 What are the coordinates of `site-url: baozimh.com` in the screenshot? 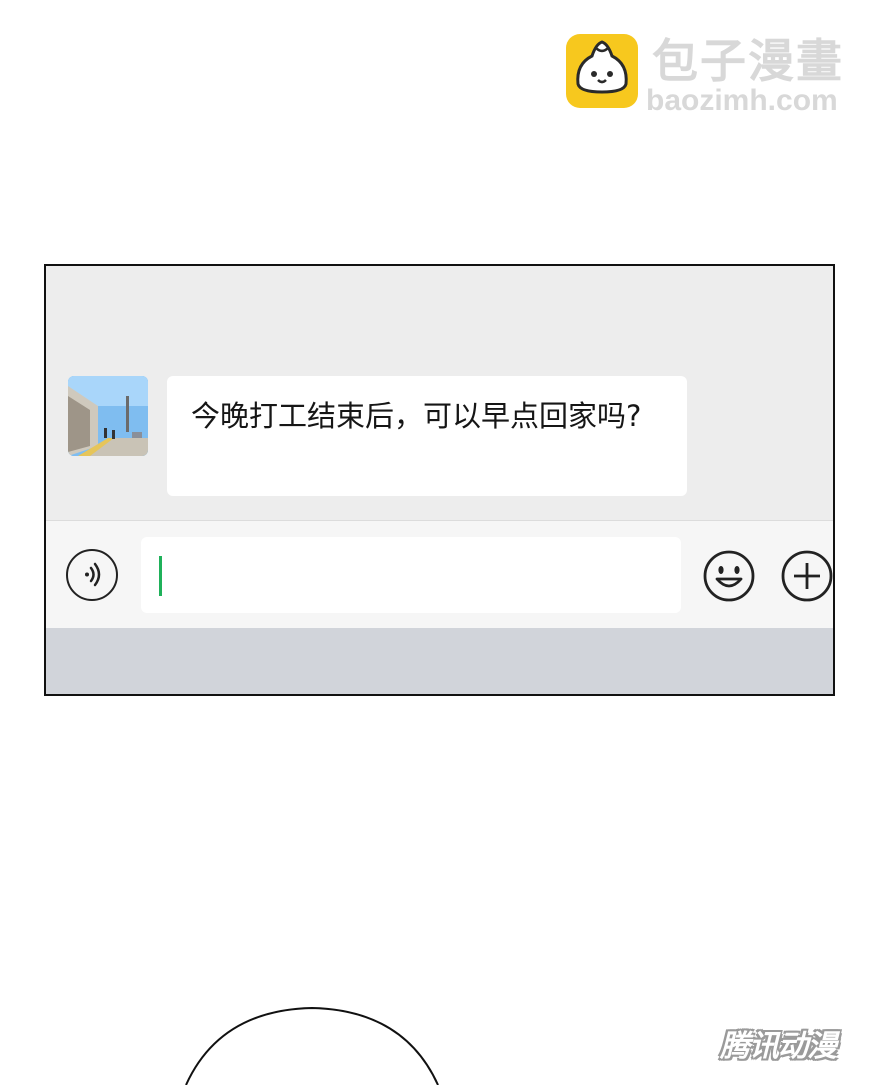 It's located at (742, 100).